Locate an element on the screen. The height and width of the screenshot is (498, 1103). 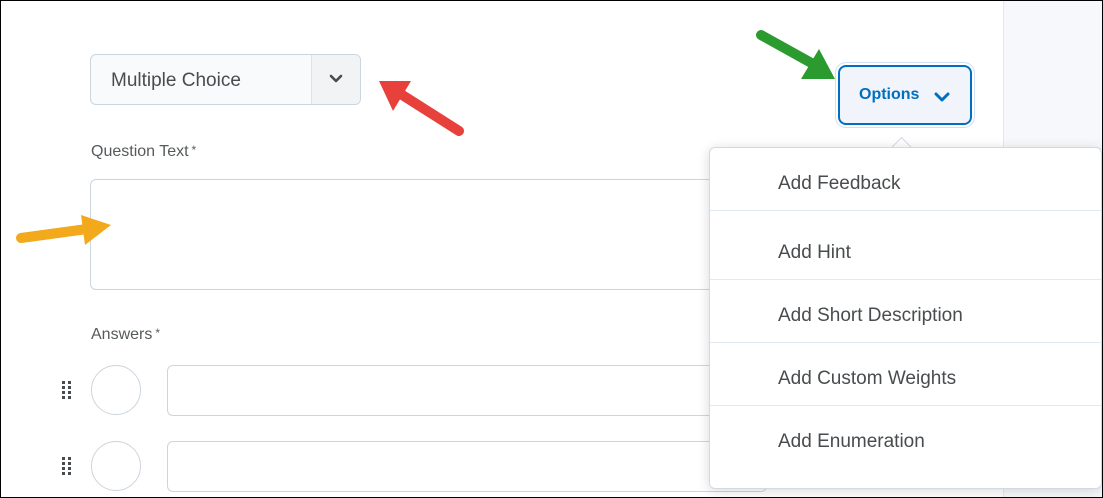
question-type-select: Multiple Choice is located at coordinates (225, 79).